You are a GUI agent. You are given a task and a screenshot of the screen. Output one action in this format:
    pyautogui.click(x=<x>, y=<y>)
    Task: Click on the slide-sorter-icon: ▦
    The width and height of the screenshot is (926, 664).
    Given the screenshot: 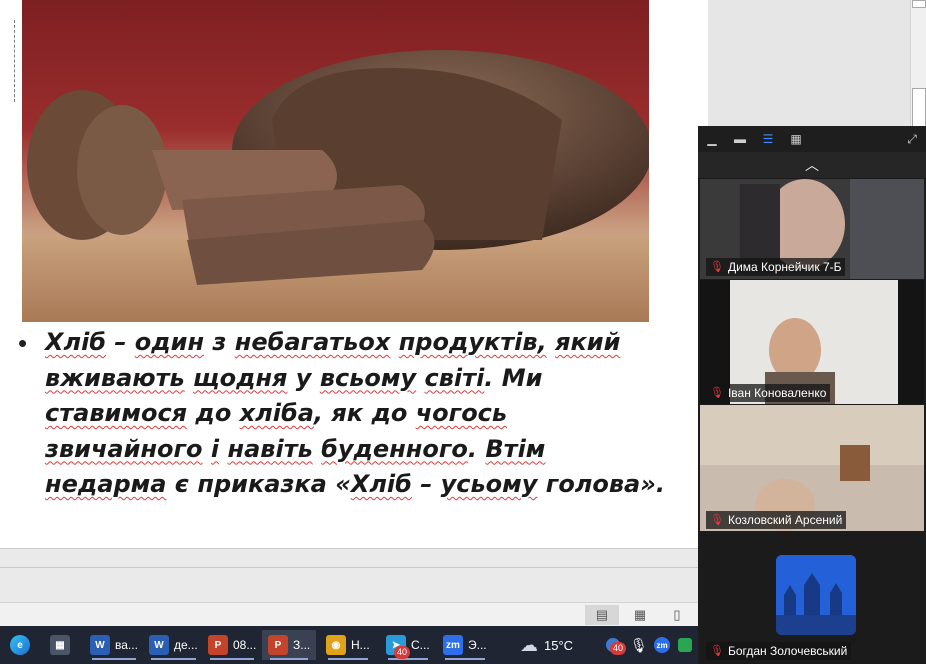 What is the action you would take?
    pyautogui.click(x=640, y=615)
    